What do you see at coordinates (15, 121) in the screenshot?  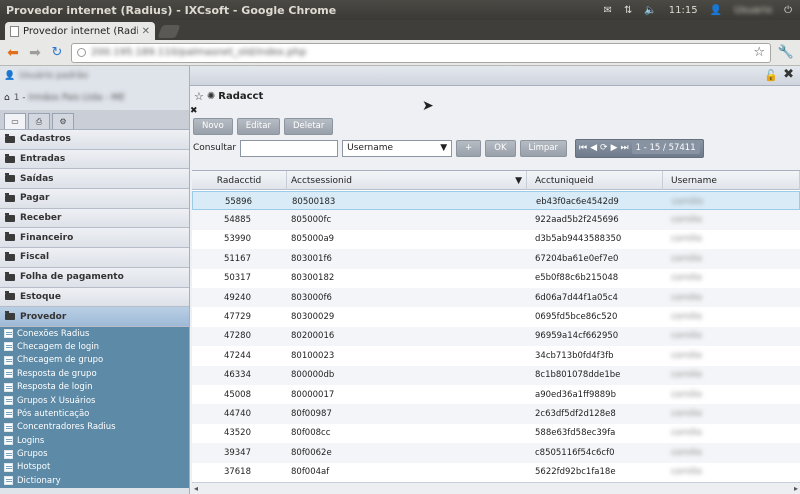 I see `tab-menu: ▭` at bounding box center [15, 121].